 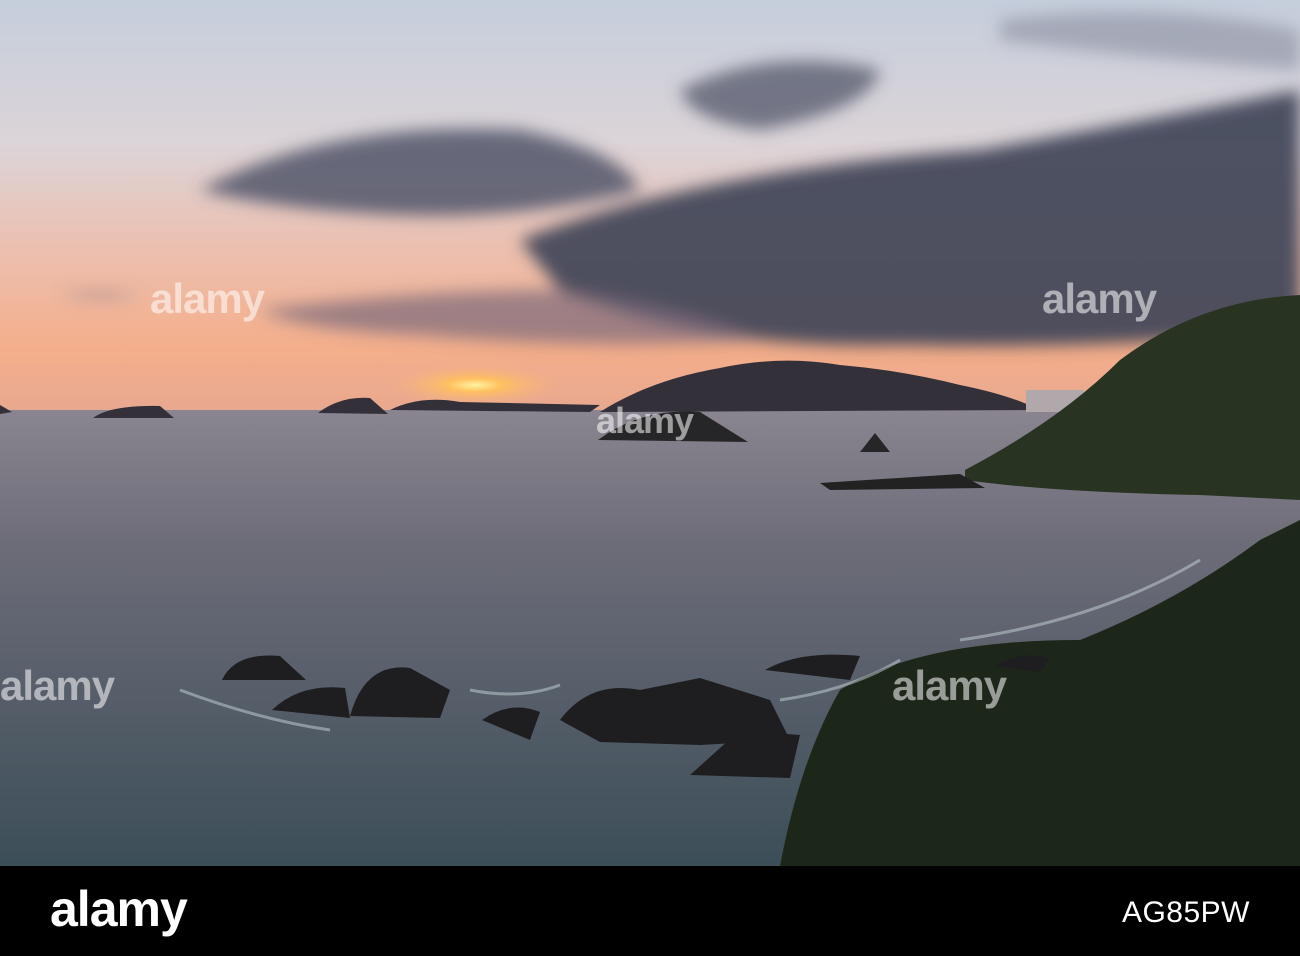 What do you see at coordinates (1185, 912) in the screenshot?
I see `image-id: AG85PW` at bounding box center [1185, 912].